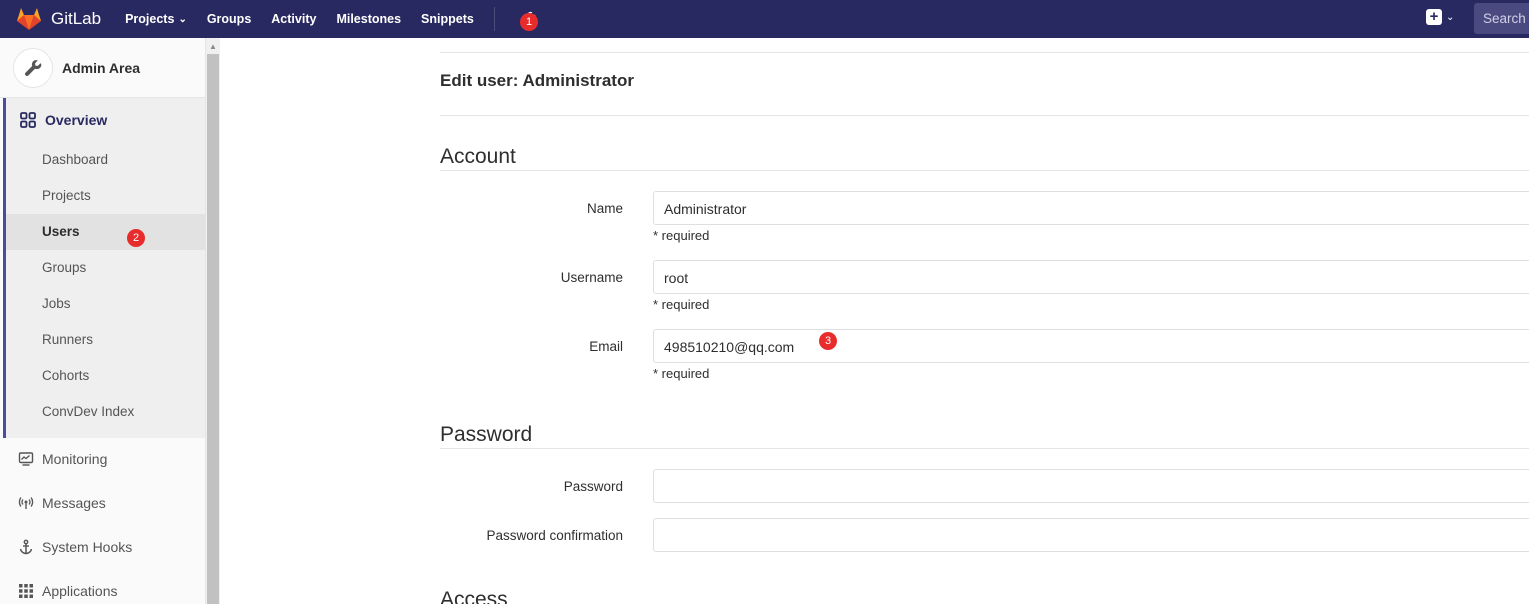 The width and height of the screenshot is (1529, 604). I want to click on name-help-text: * required, so click(681, 235).